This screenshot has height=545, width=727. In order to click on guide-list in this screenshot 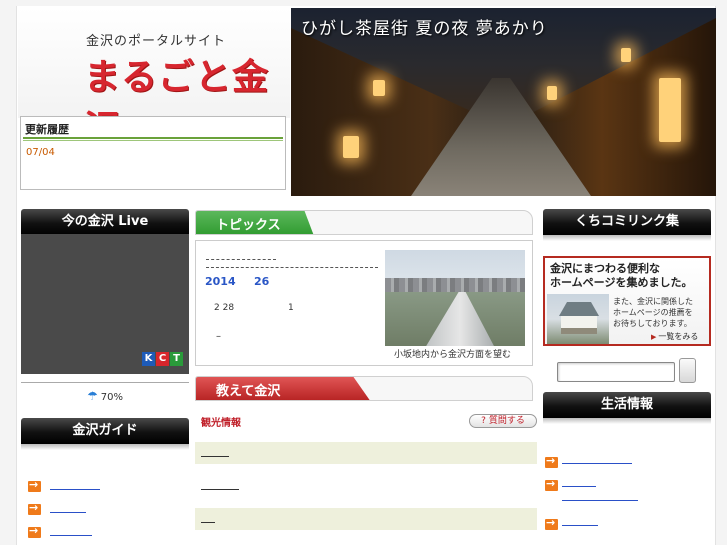, I will do `click(103, 511)`.